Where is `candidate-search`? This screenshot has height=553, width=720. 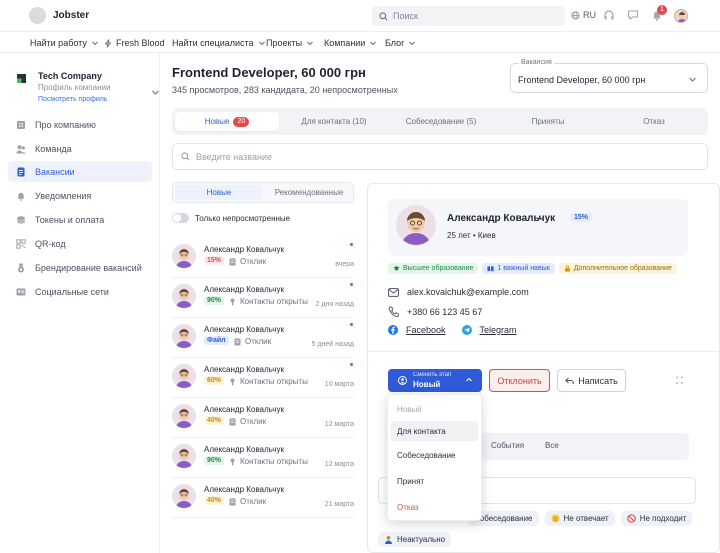 candidate-search is located at coordinates (440, 156).